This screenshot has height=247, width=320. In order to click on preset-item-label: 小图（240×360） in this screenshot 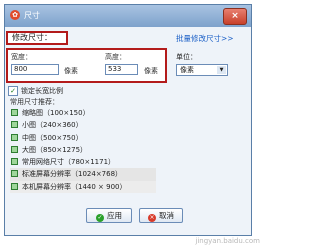, I will do `click(52, 125)`.